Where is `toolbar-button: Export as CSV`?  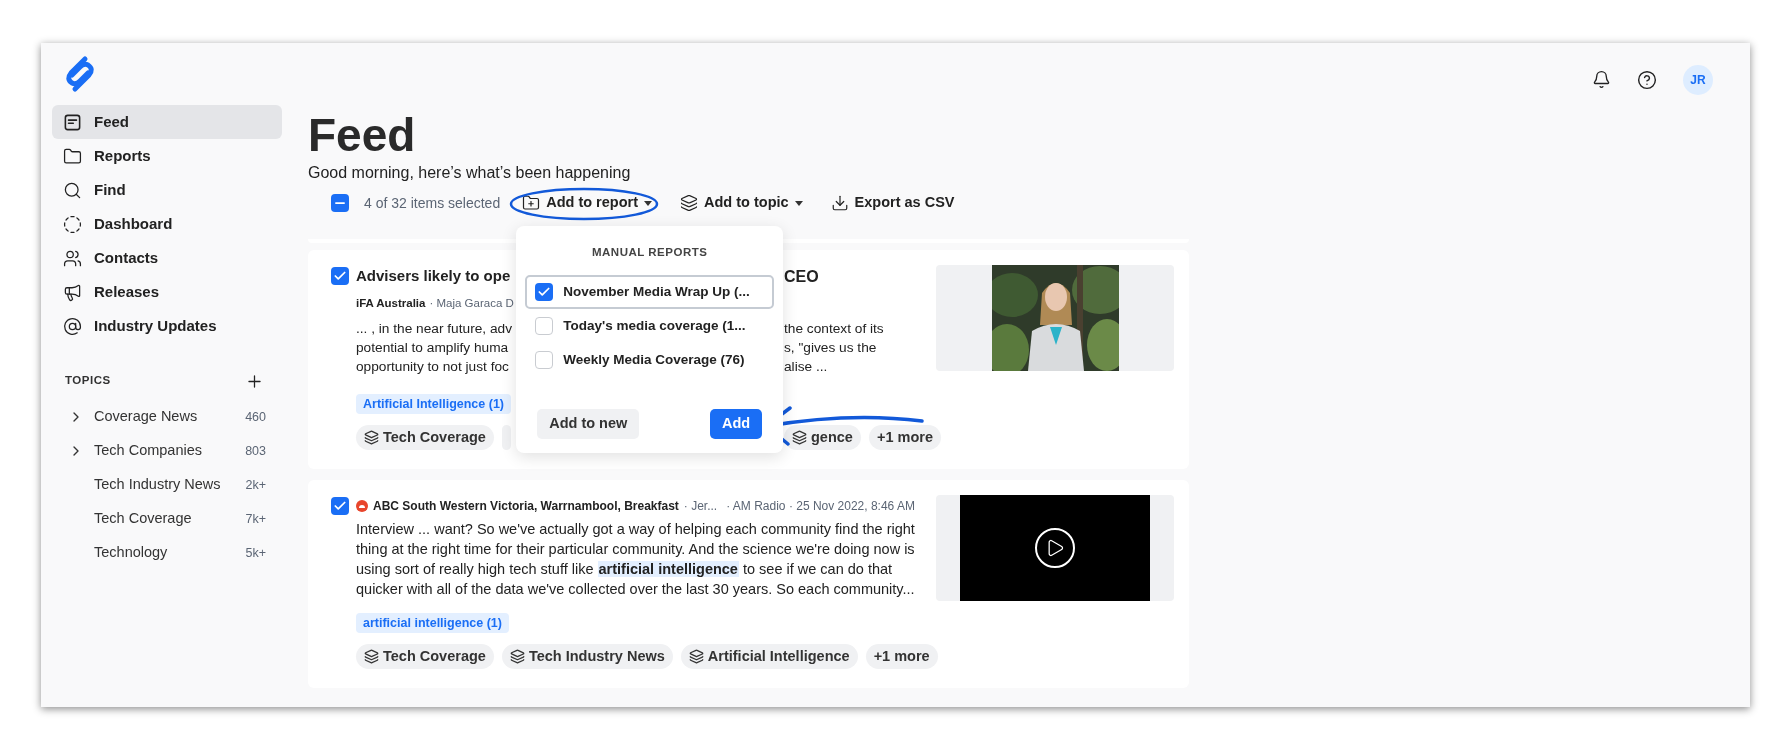 toolbar-button: Export as CSV is located at coordinates (892, 203).